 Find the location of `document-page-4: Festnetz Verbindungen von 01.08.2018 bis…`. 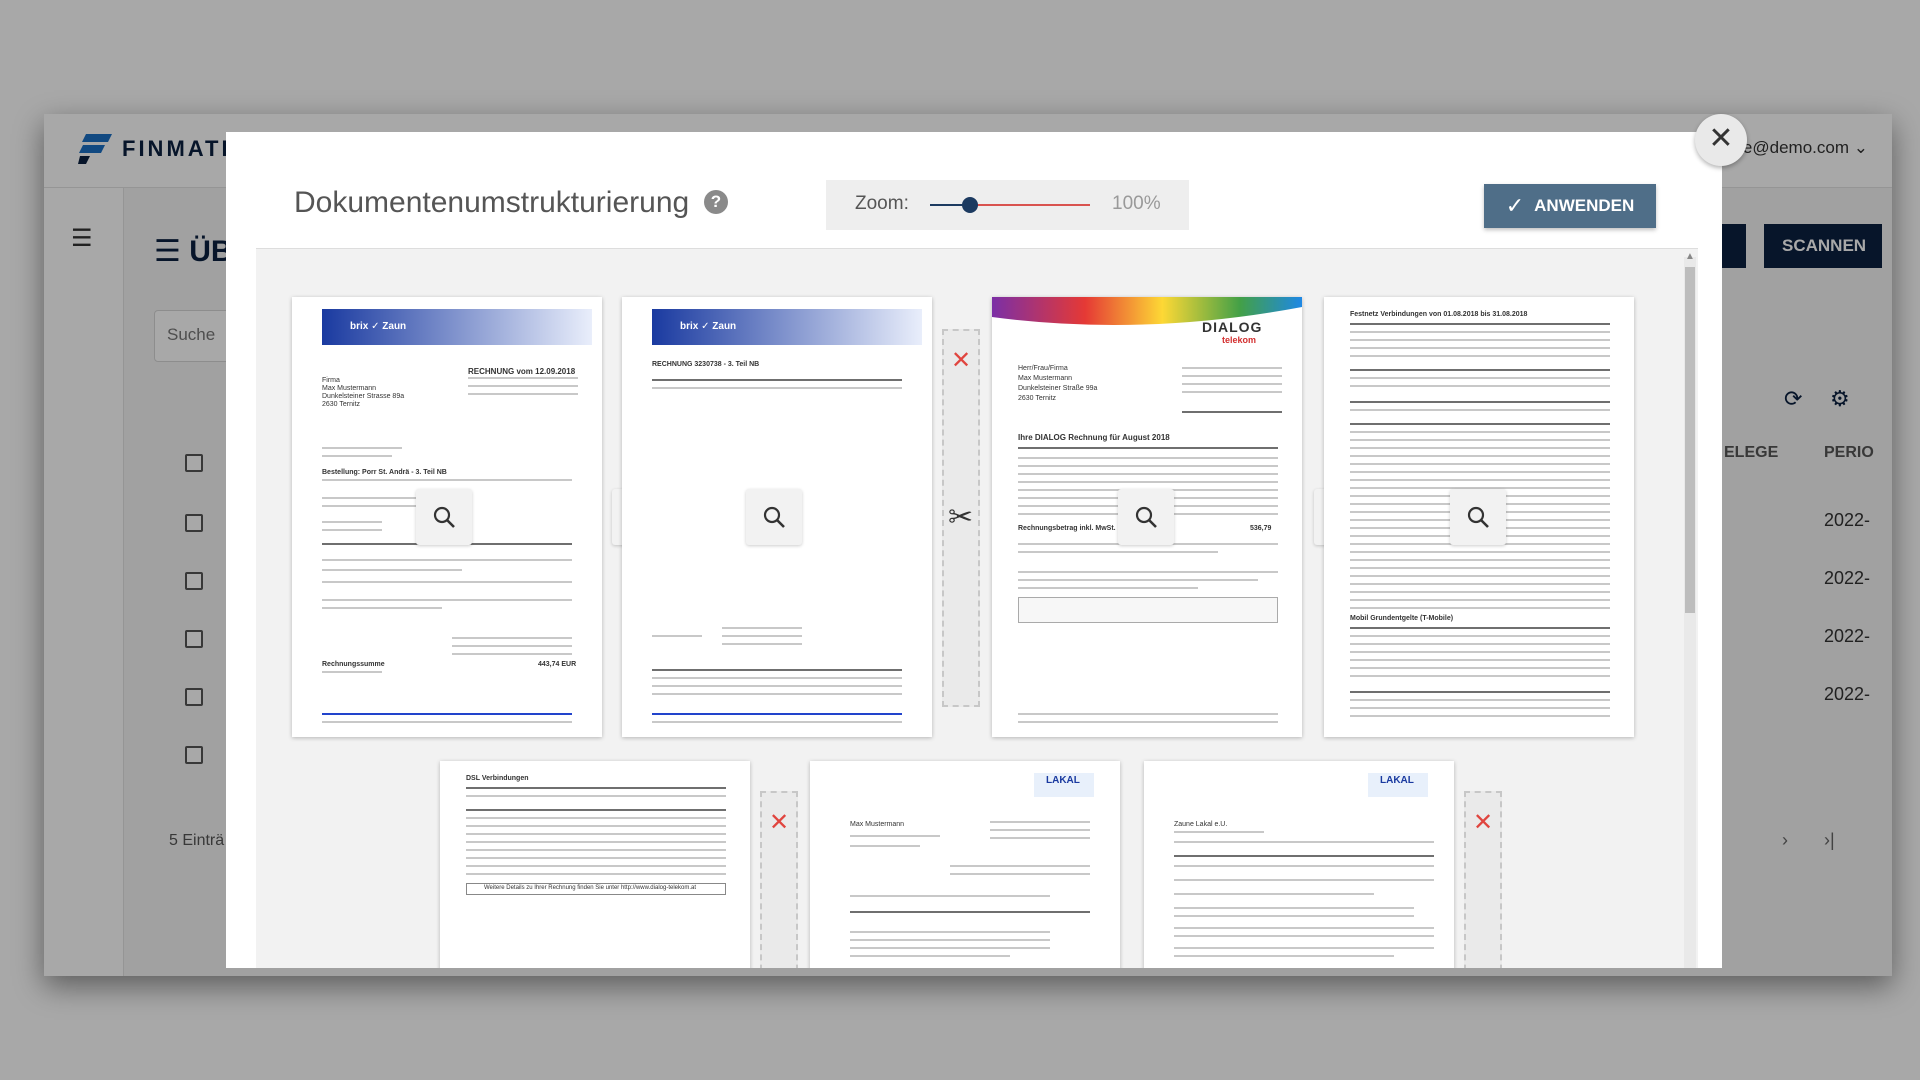

document-page-4: Festnetz Verbindungen von 01.08.2018 bis… is located at coordinates (1479, 517).